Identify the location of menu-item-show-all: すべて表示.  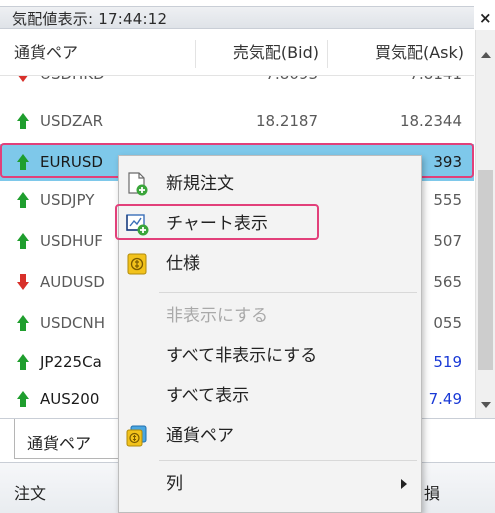
(270, 396).